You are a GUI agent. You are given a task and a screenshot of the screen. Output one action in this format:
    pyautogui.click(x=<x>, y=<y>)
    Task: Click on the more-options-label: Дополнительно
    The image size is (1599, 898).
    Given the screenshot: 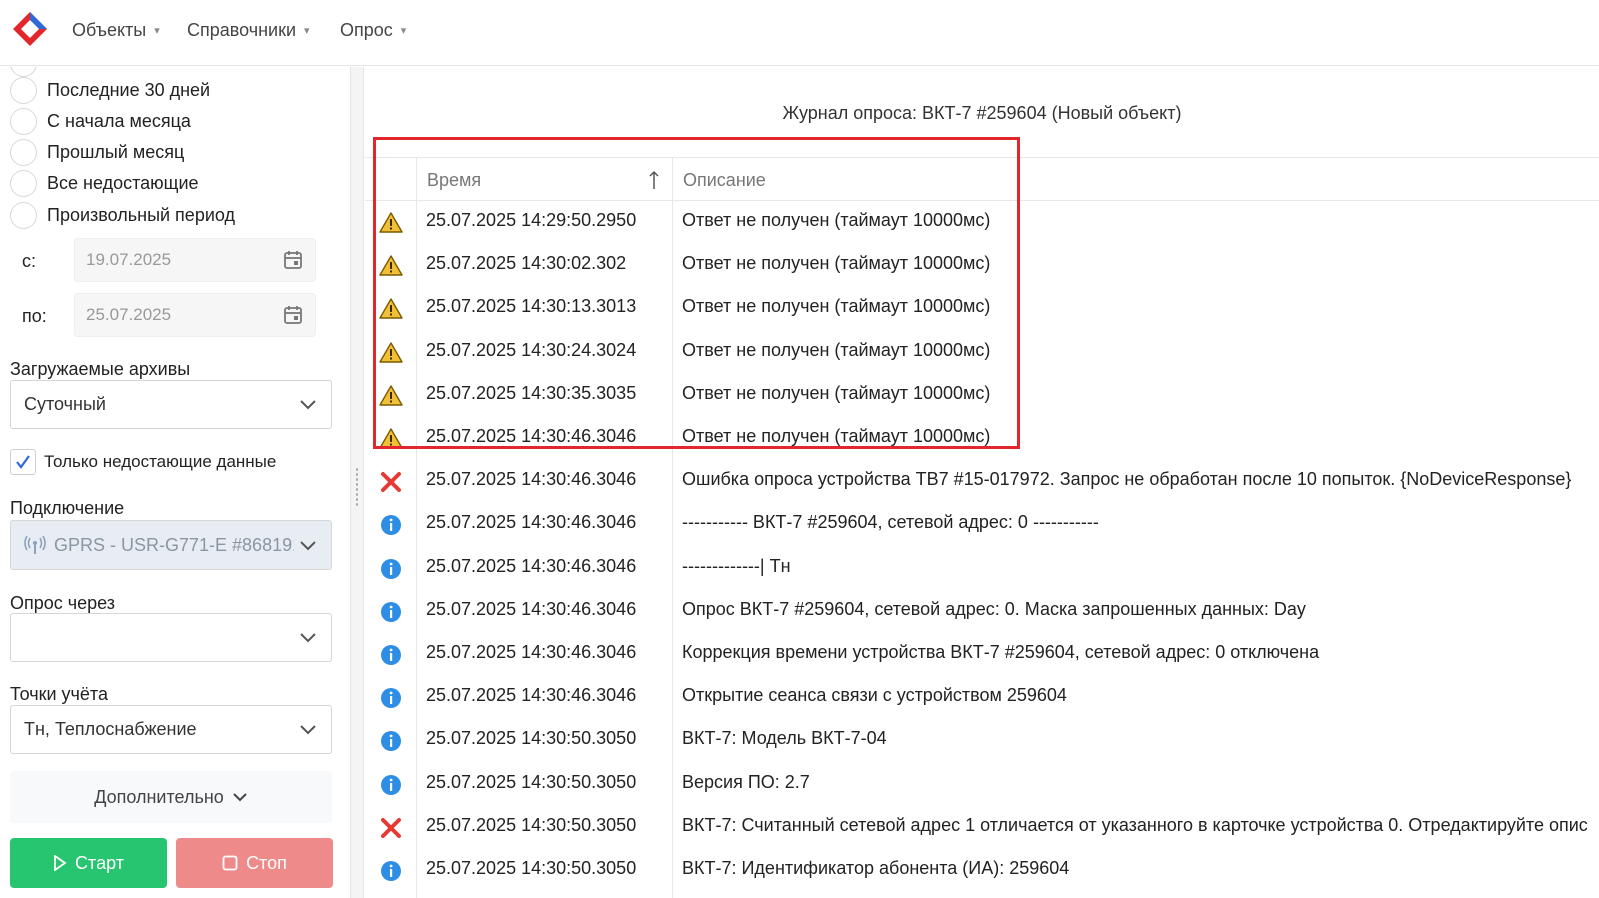 What is the action you would take?
    pyautogui.click(x=159, y=796)
    